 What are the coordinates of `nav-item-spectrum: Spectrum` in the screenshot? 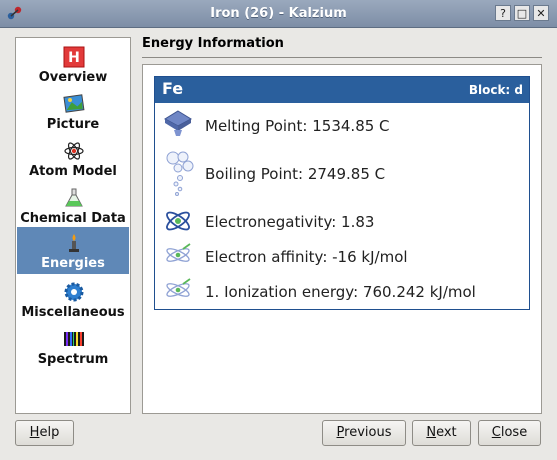 It's located at (73, 346).